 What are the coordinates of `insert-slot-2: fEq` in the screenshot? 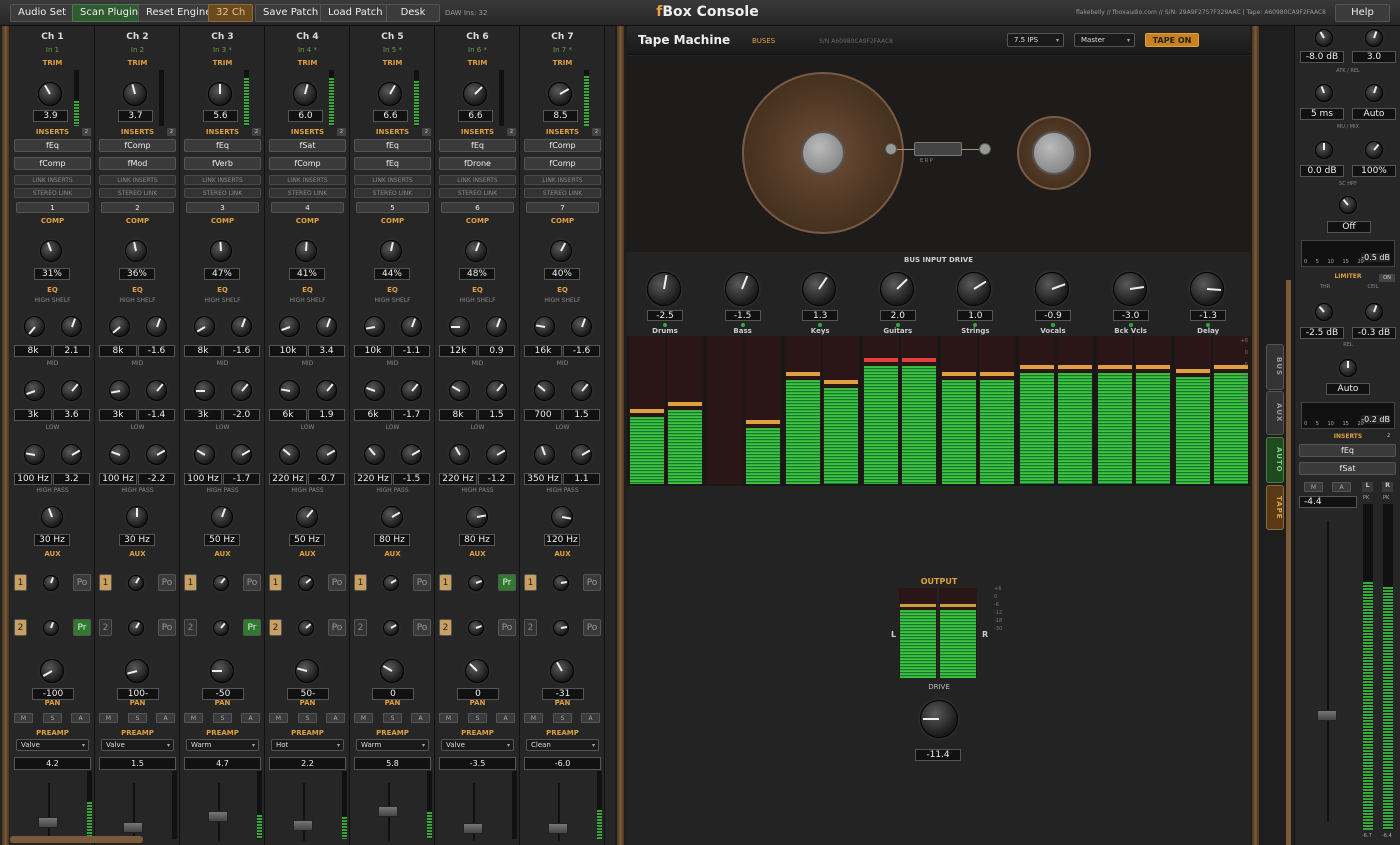 It's located at (392, 163).